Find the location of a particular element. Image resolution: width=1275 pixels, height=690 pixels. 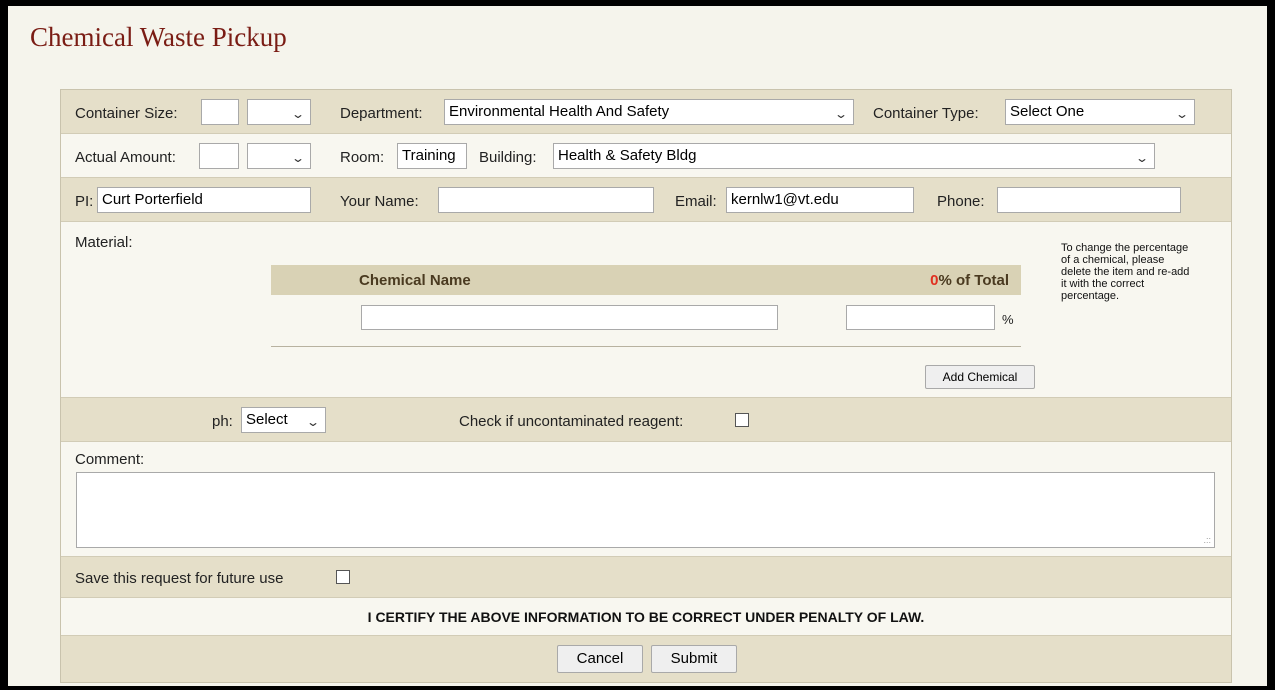

ph-label: ph: is located at coordinates (222, 421).